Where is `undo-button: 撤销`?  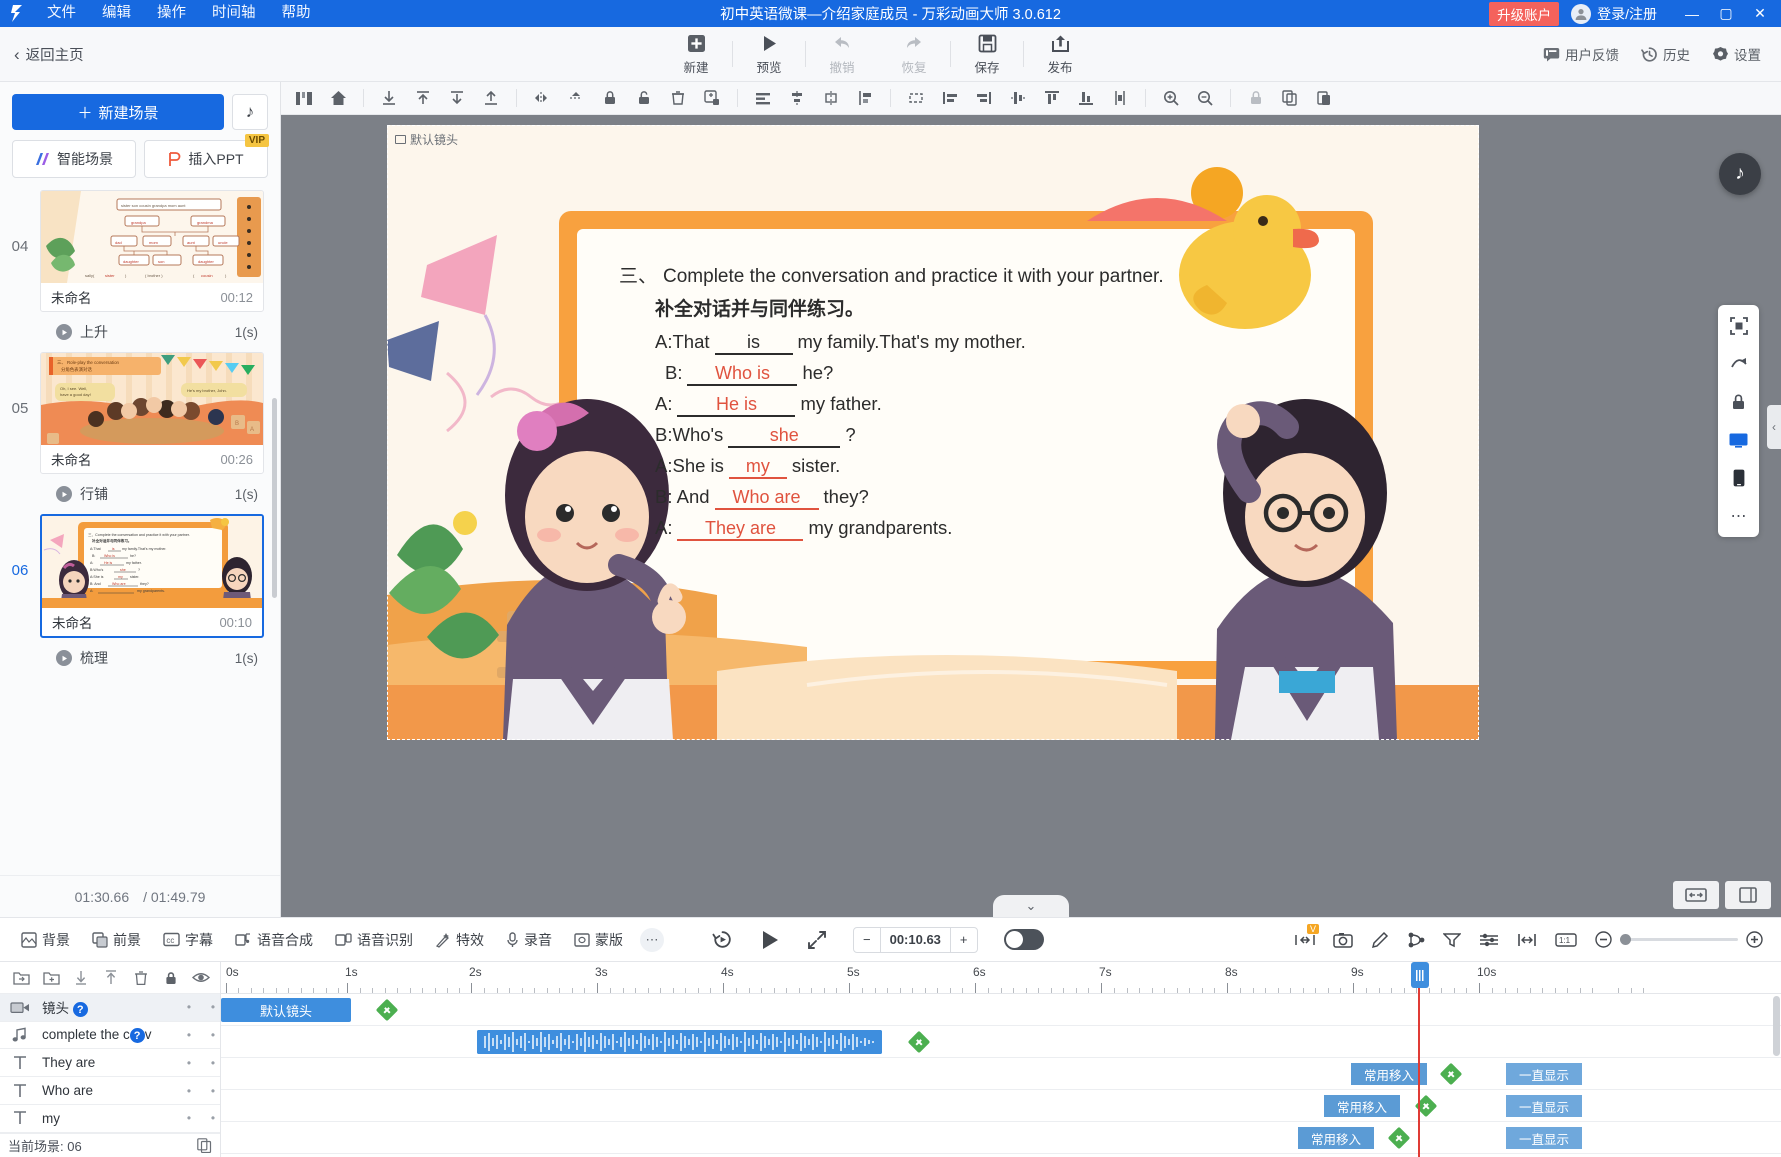
undo-button: 撤销 is located at coordinates (842, 54).